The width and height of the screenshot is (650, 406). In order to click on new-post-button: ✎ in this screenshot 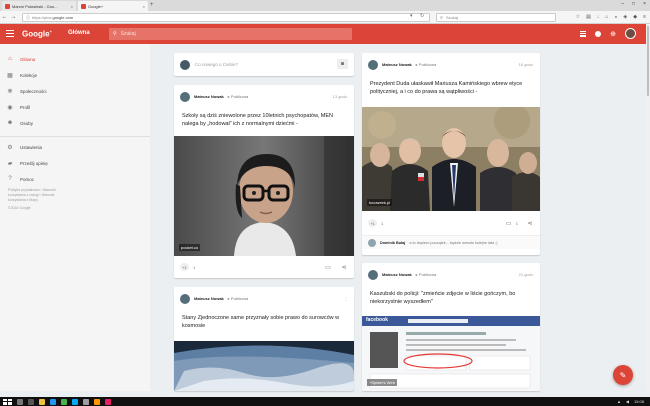, I will do `click(623, 375)`.